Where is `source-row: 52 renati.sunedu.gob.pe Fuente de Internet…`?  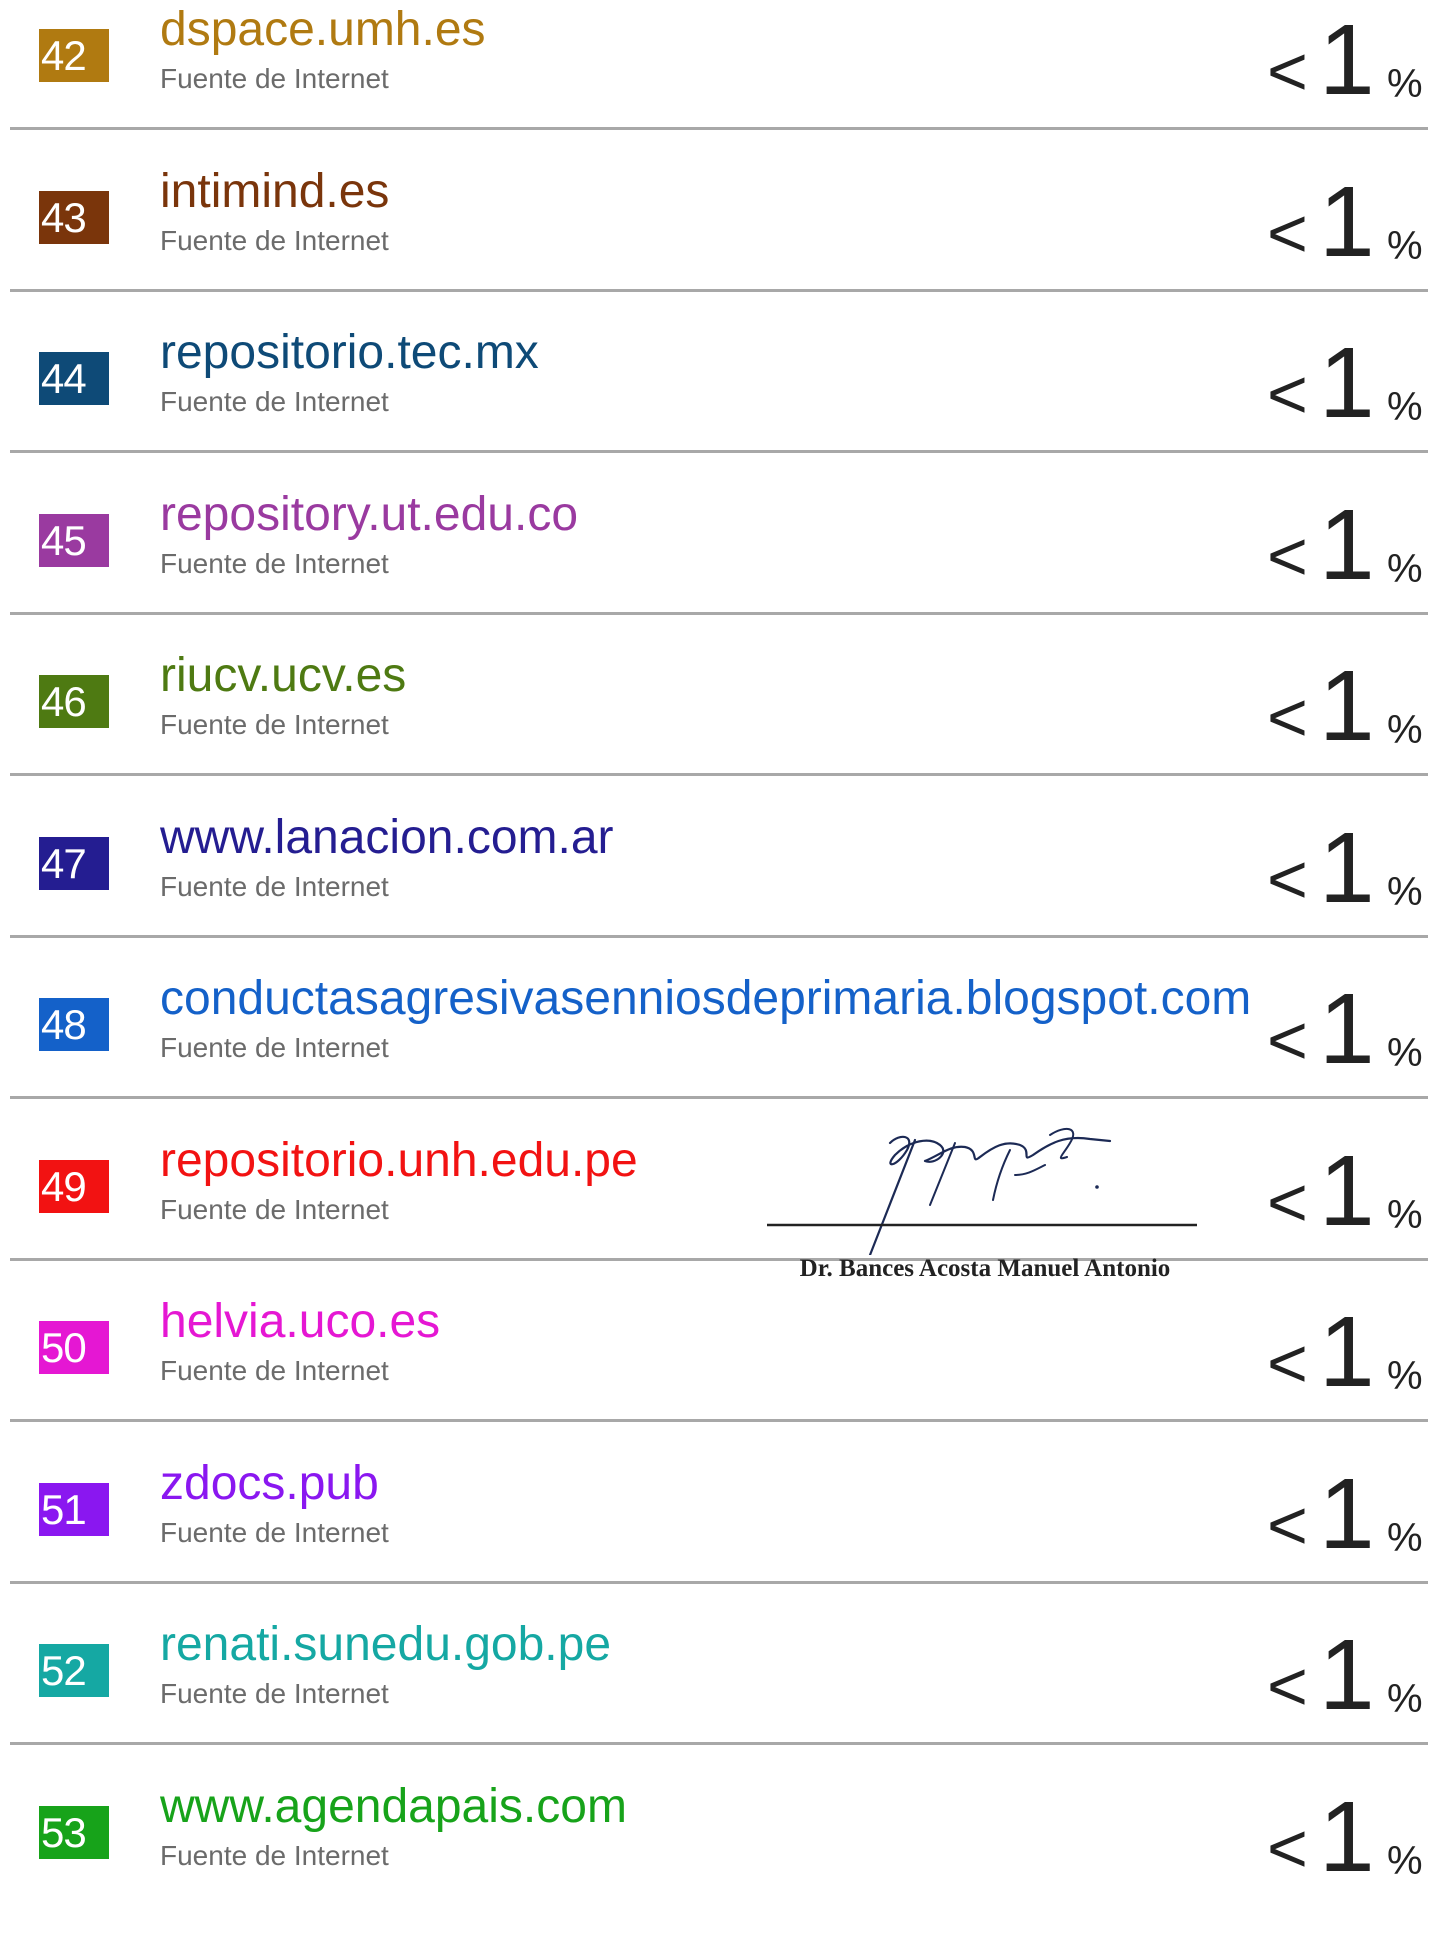 source-row: 52 renati.sunedu.gob.pe Fuente de Internet… is located at coordinates (718, 1696).